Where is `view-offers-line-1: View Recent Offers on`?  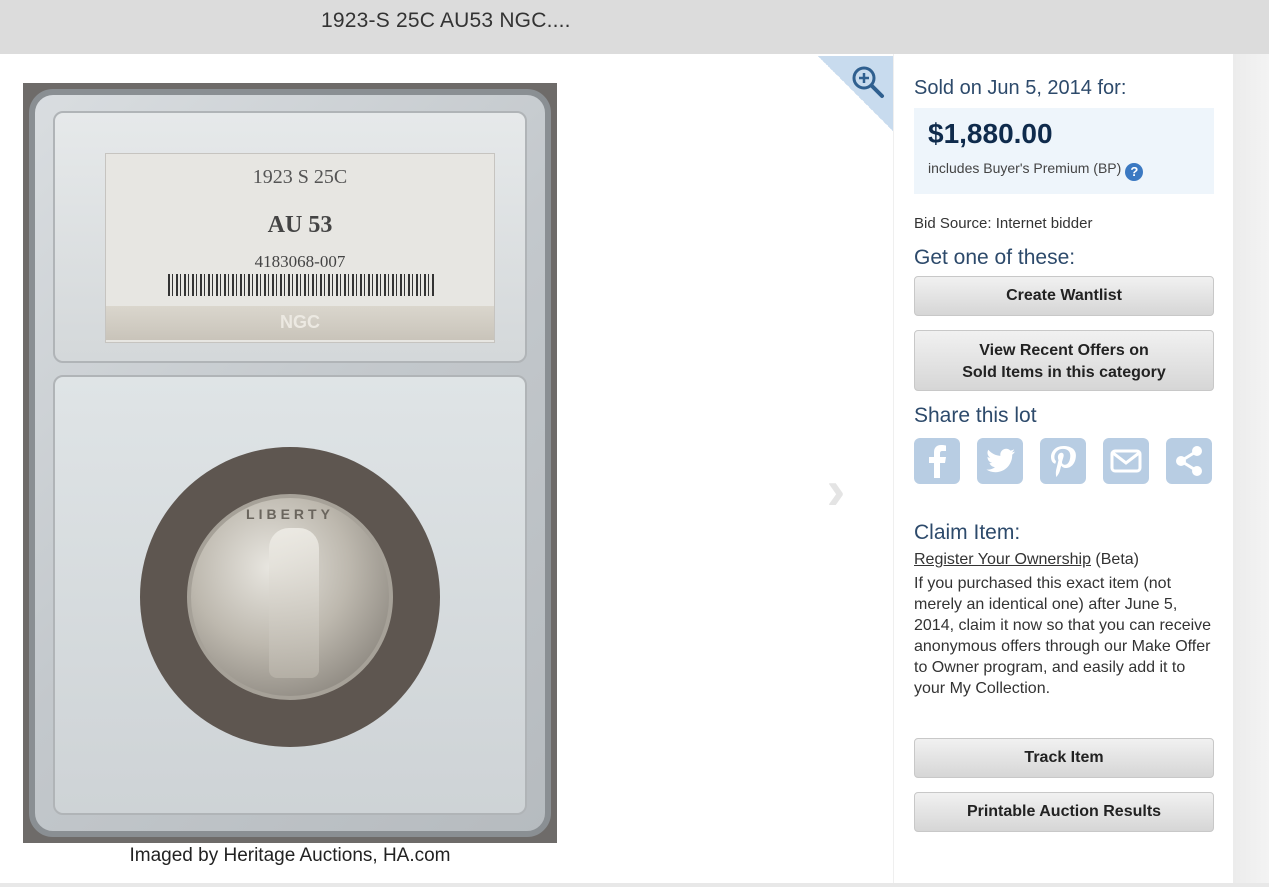
view-offers-line-1: View Recent Offers on is located at coordinates (1064, 350).